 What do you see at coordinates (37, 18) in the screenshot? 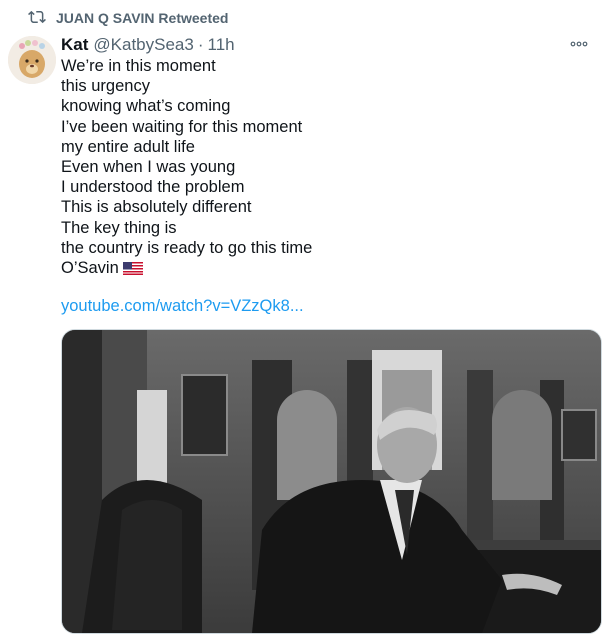
I see `retweet-icon` at bounding box center [37, 18].